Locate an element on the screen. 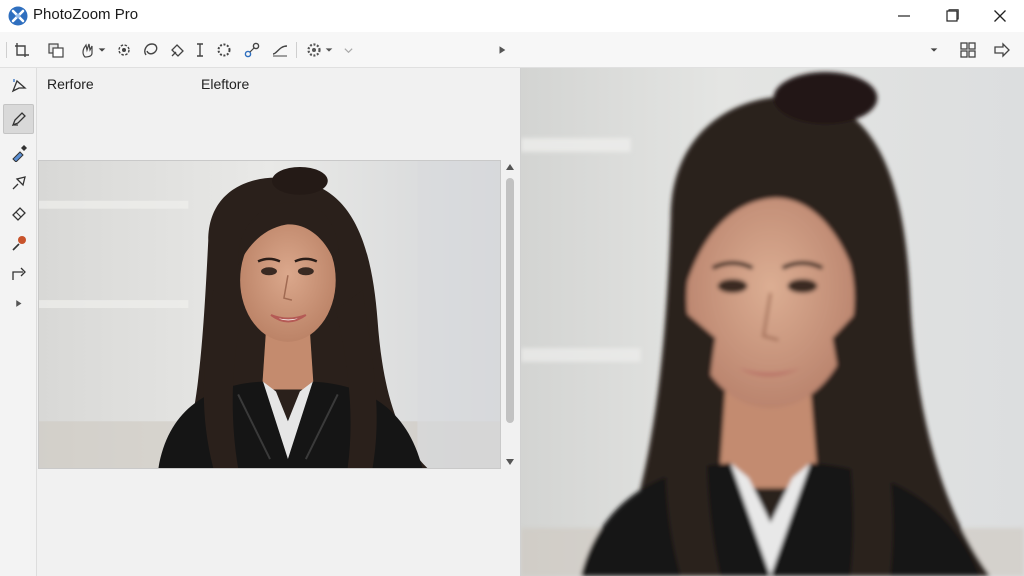 The width and height of the screenshot is (1024, 576). crop-icon is located at coordinates (22, 50).